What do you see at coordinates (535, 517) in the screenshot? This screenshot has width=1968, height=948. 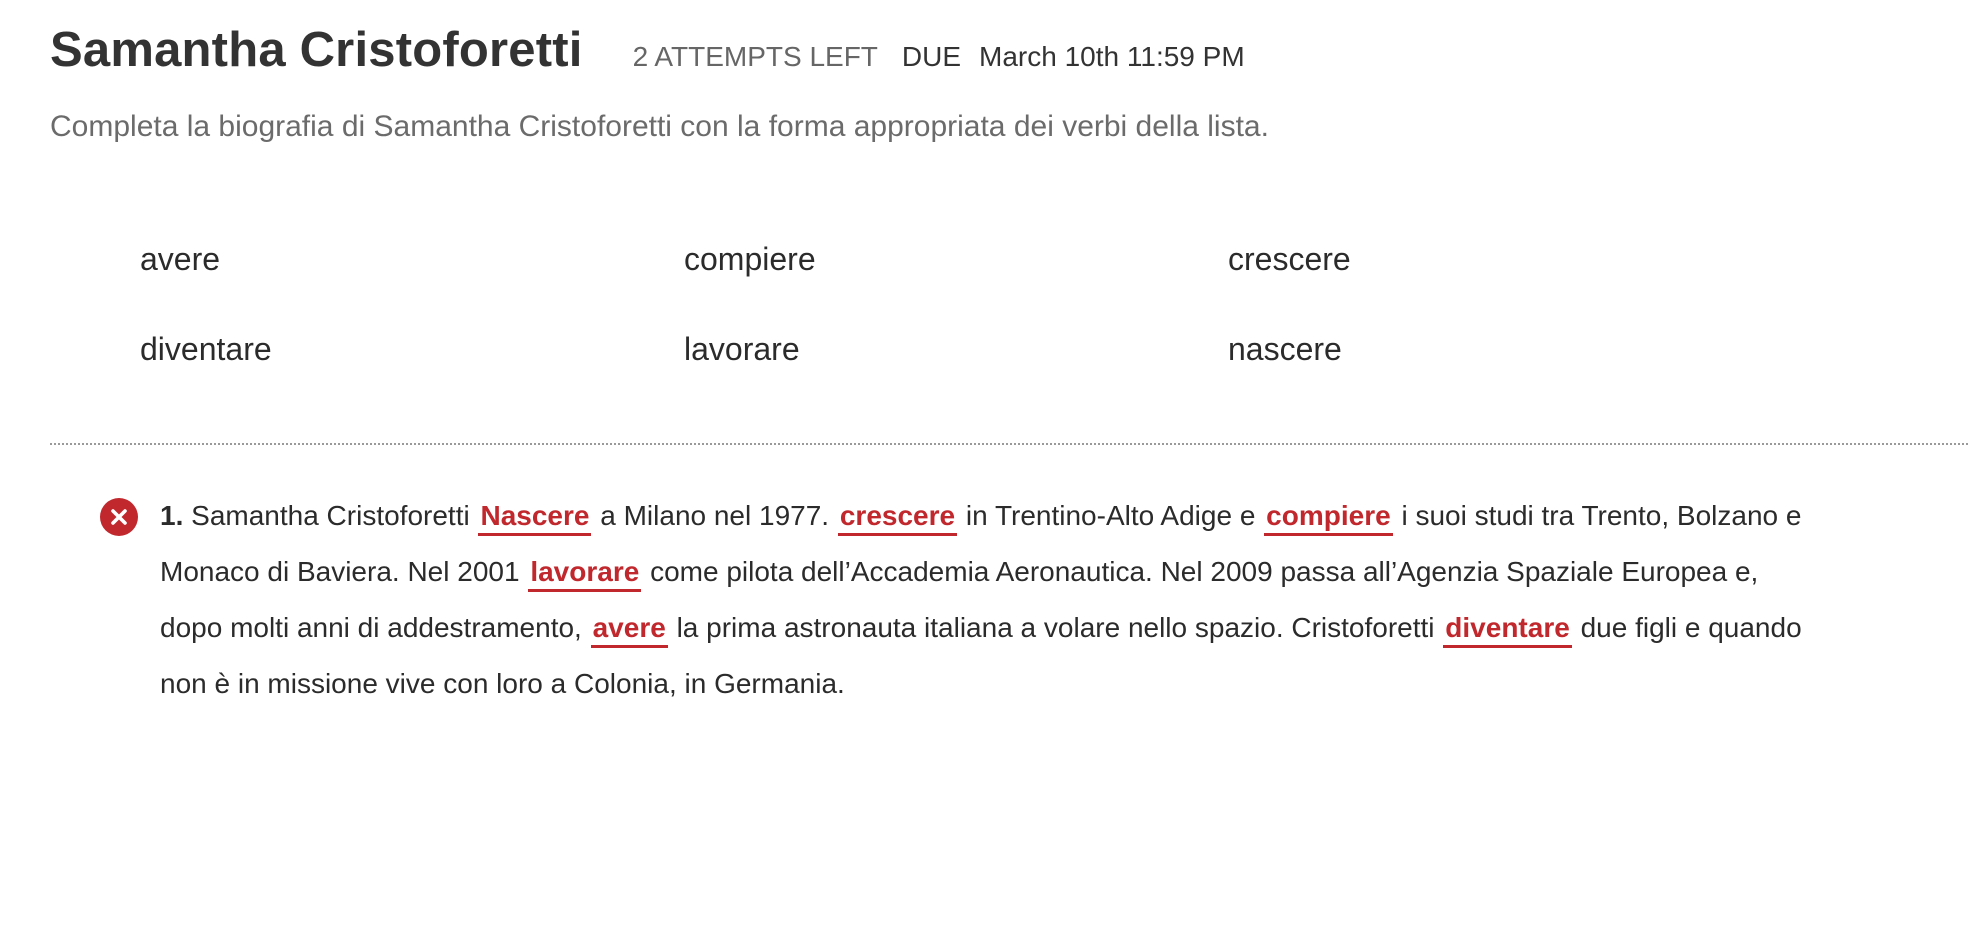 I see `answer-blank: Nascere` at bounding box center [535, 517].